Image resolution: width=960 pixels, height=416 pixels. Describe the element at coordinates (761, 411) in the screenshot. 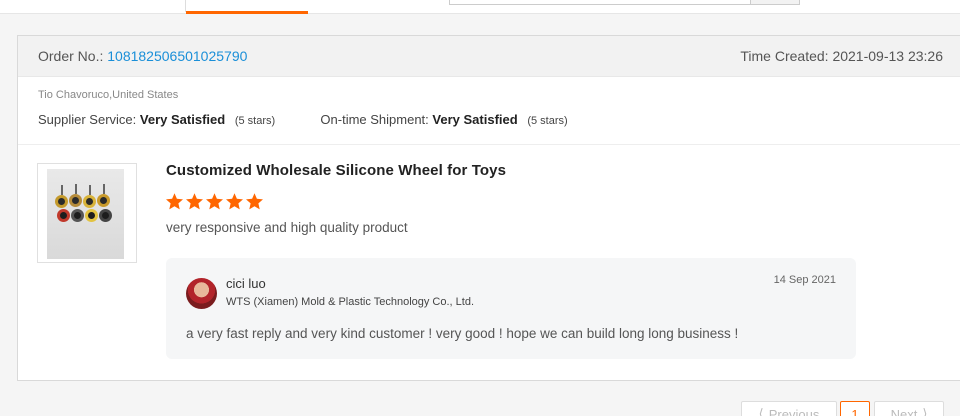

I see `chevron-left-icon: ⟨` at that location.